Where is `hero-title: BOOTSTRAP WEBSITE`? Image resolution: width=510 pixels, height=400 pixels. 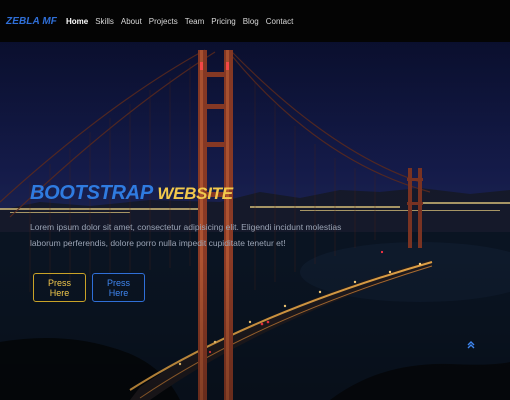 hero-title: BOOTSTRAP WEBSITE is located at coordinates (131, 193).